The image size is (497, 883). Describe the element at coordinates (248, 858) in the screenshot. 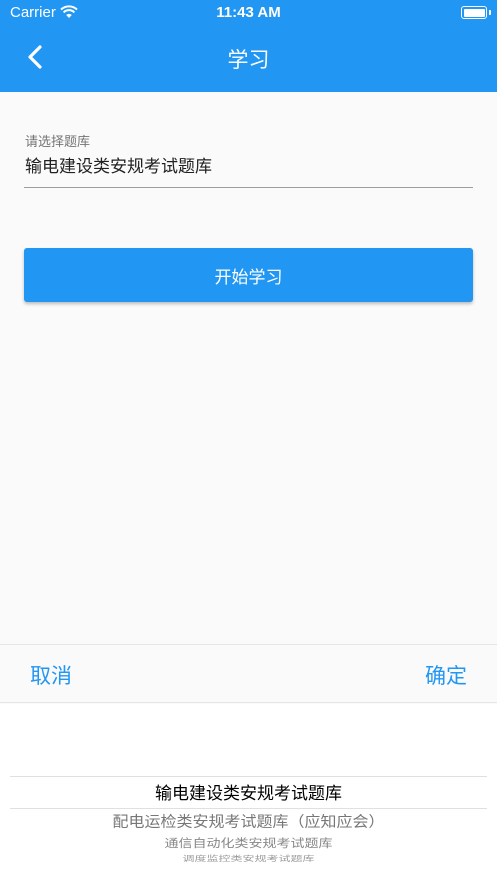

I see `picker-option: 调度监控类安规考试题库` at that location.